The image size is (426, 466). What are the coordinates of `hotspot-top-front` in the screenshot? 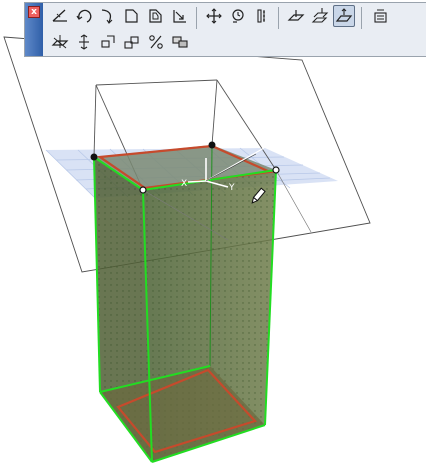 It's located at (143, 190).